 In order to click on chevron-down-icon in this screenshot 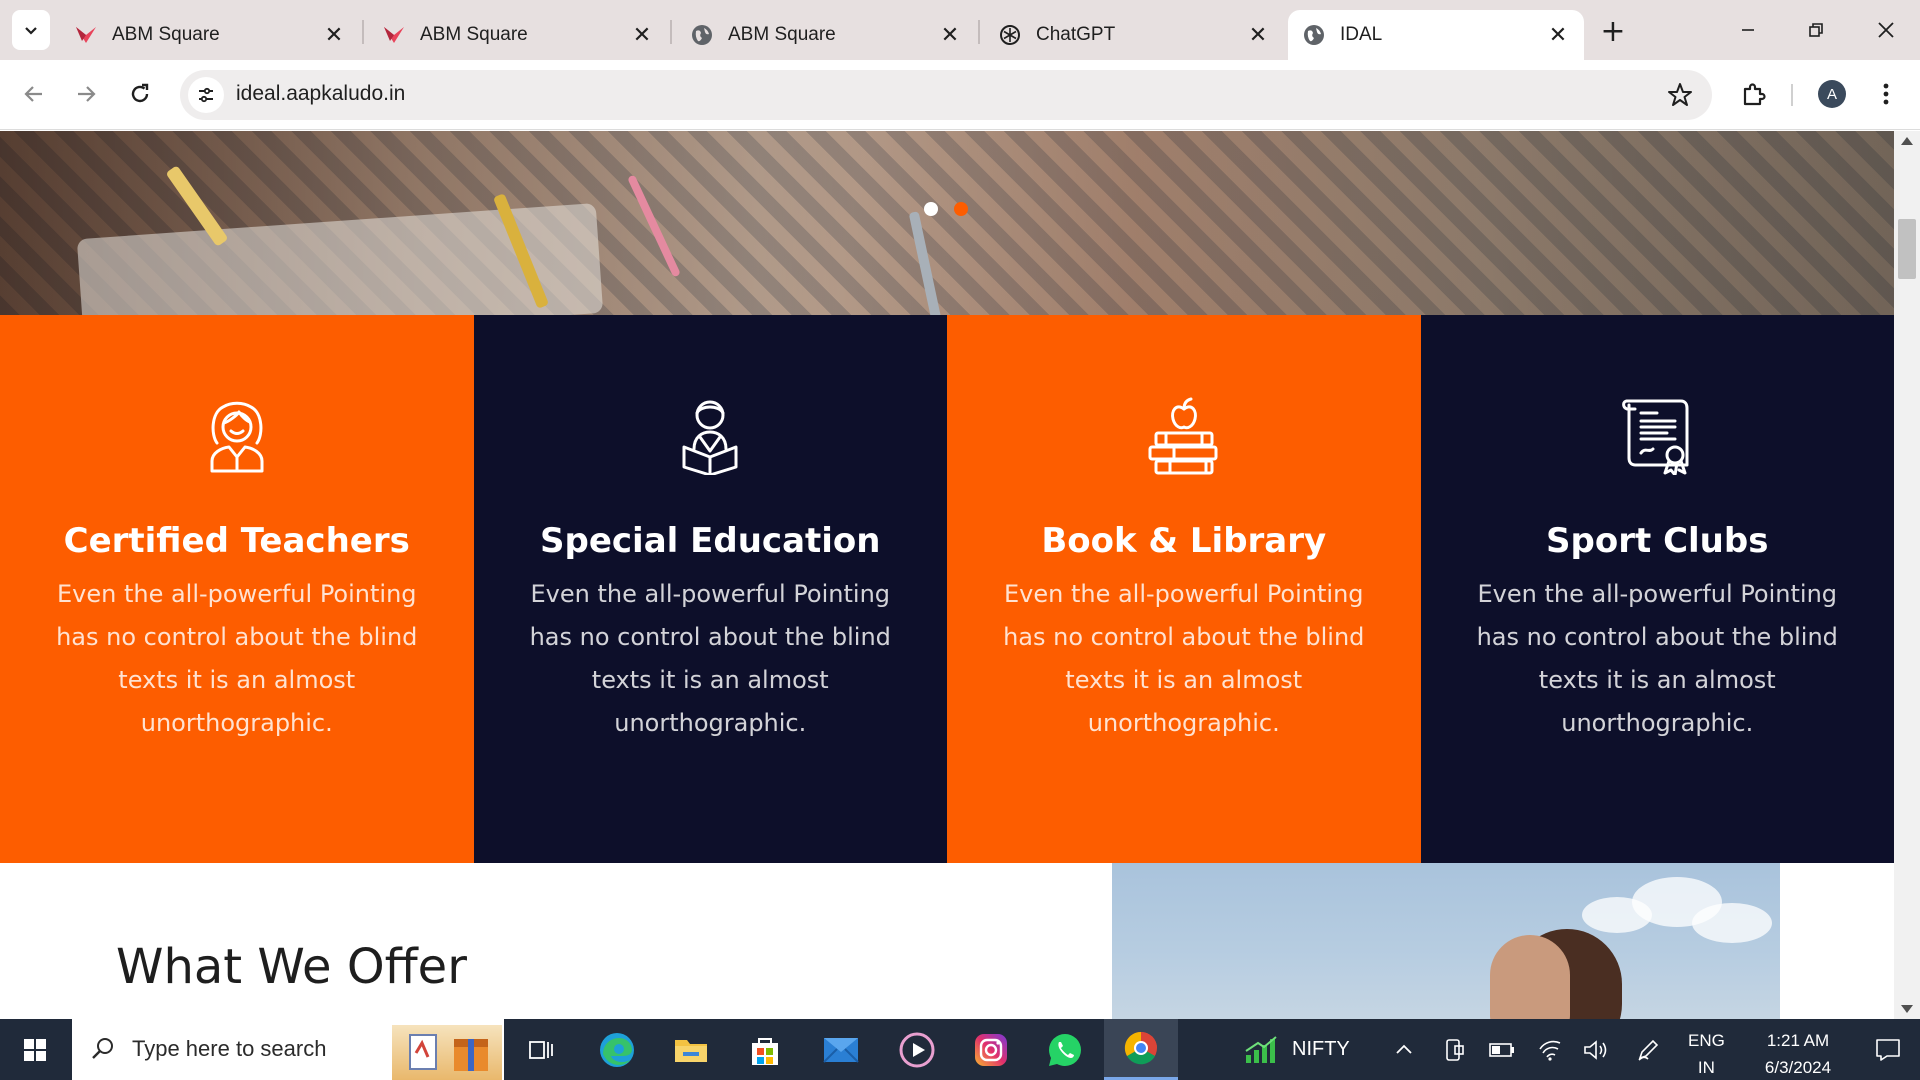, I will do `click(31, 31)`.